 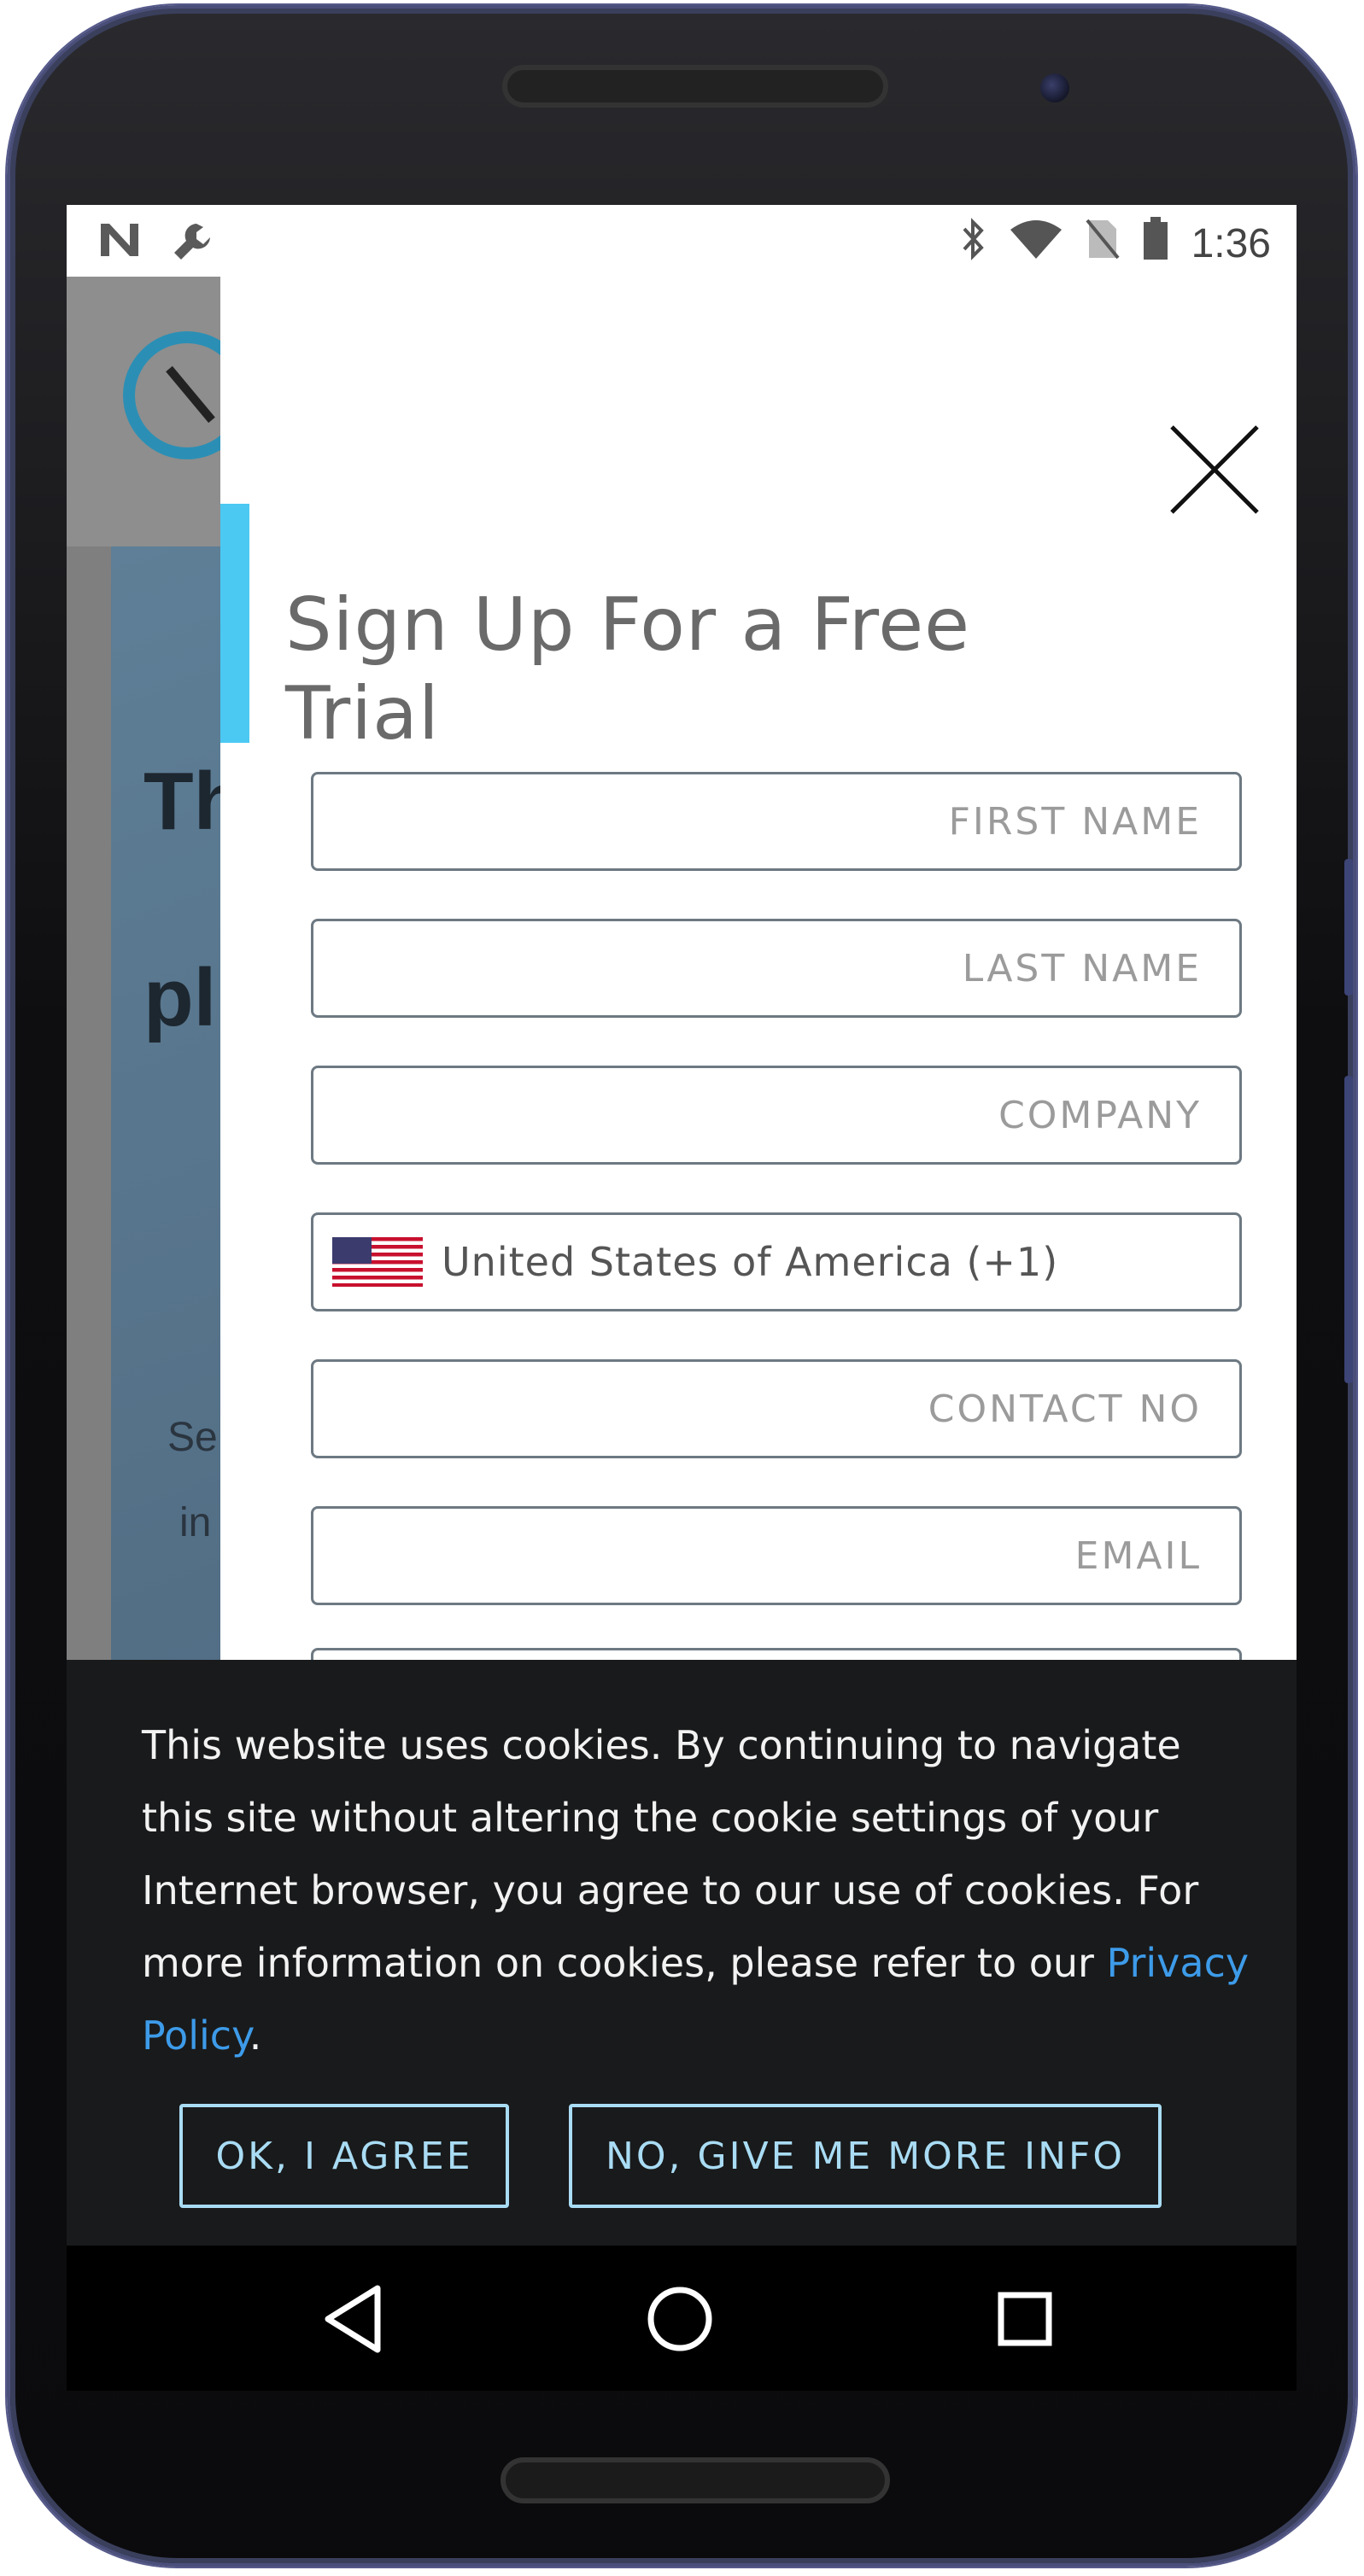 I want to click on company-input, so click(x=776, y=1115).